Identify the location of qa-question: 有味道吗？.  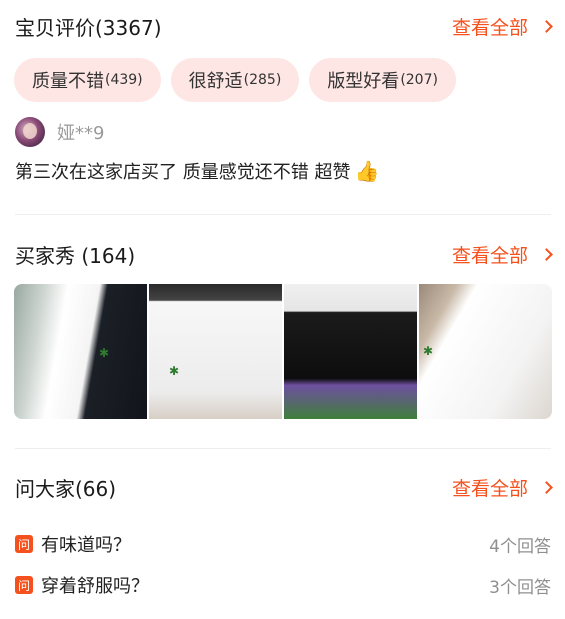
(86, 545).